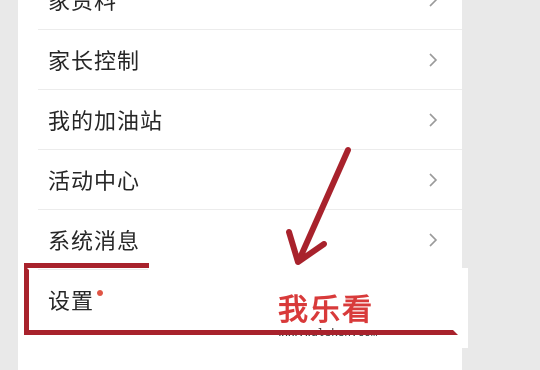 The height and width of the screenshot is (370, 540). Describe the element at coordinates (94, 182) in the screenshot. I see `menu-item-label: 活动中心` at that location.